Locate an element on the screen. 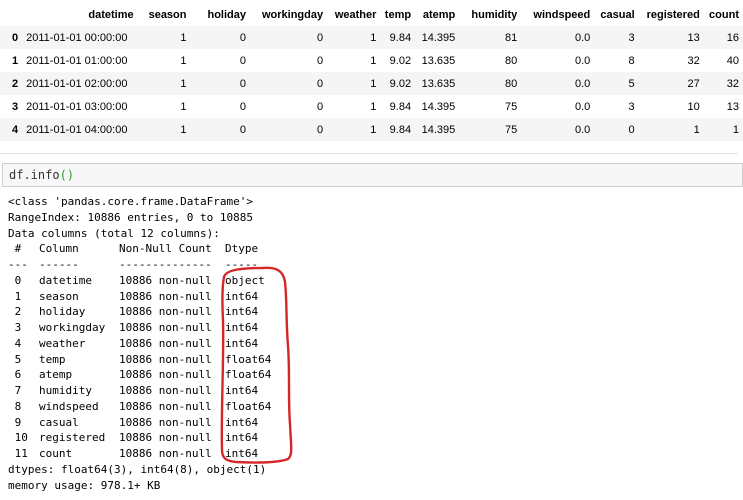  code-input-cell: df.info() is located at coordinates (372, 175).